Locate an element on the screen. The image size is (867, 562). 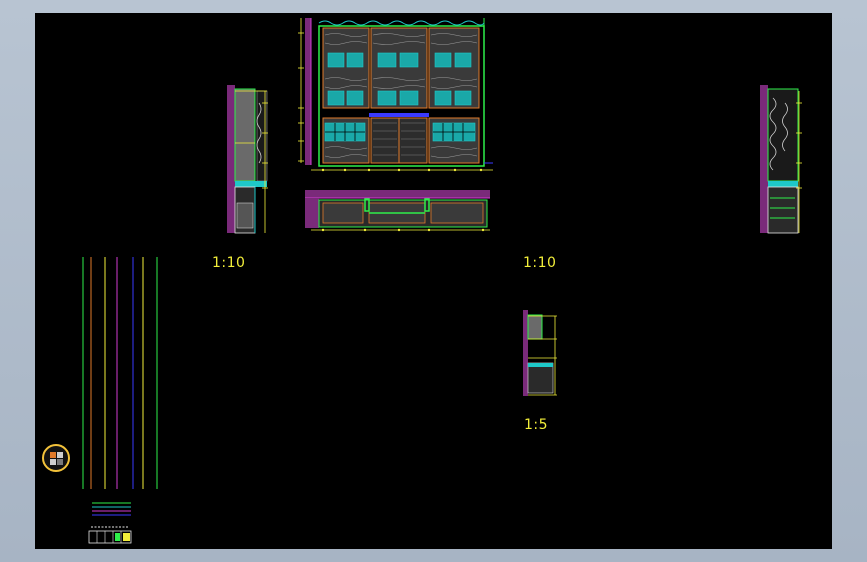
layer-color-legend is located at coordinates (120, 373).